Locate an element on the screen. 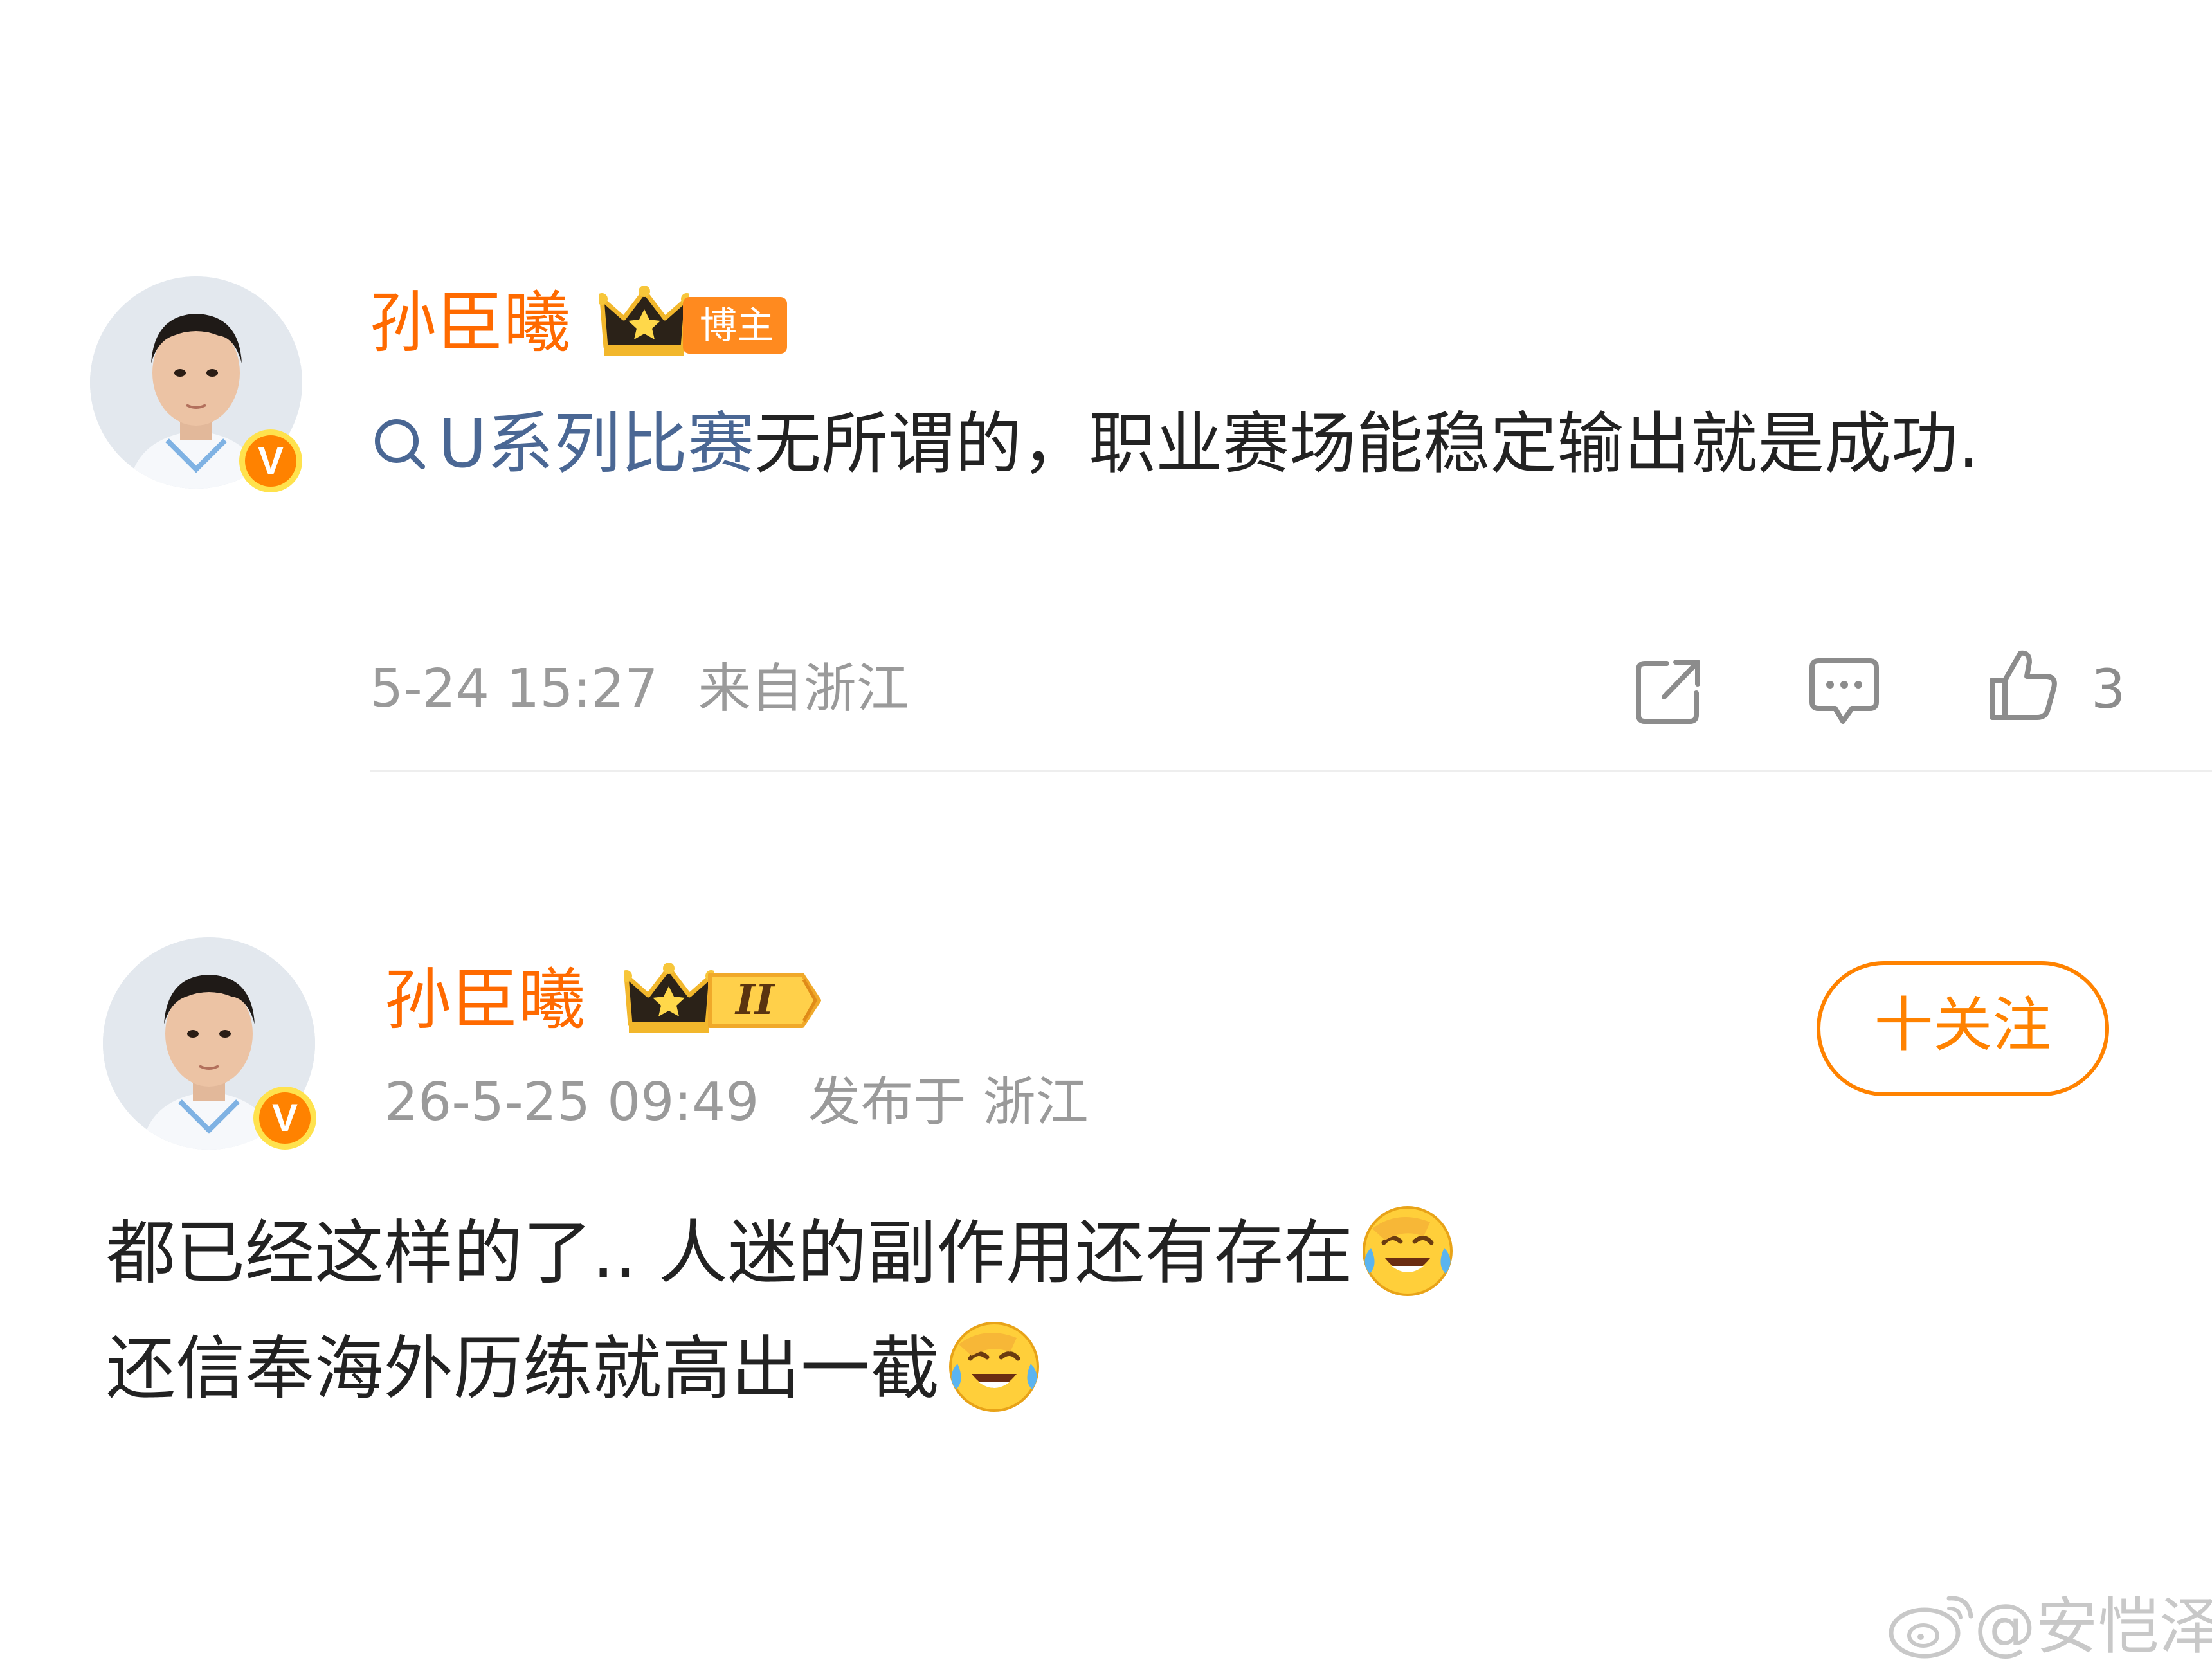 Image resolution: width=2212 pixels, height=1678 pixels. weibo-logo-icon is located at coordinates (1932, 1627).